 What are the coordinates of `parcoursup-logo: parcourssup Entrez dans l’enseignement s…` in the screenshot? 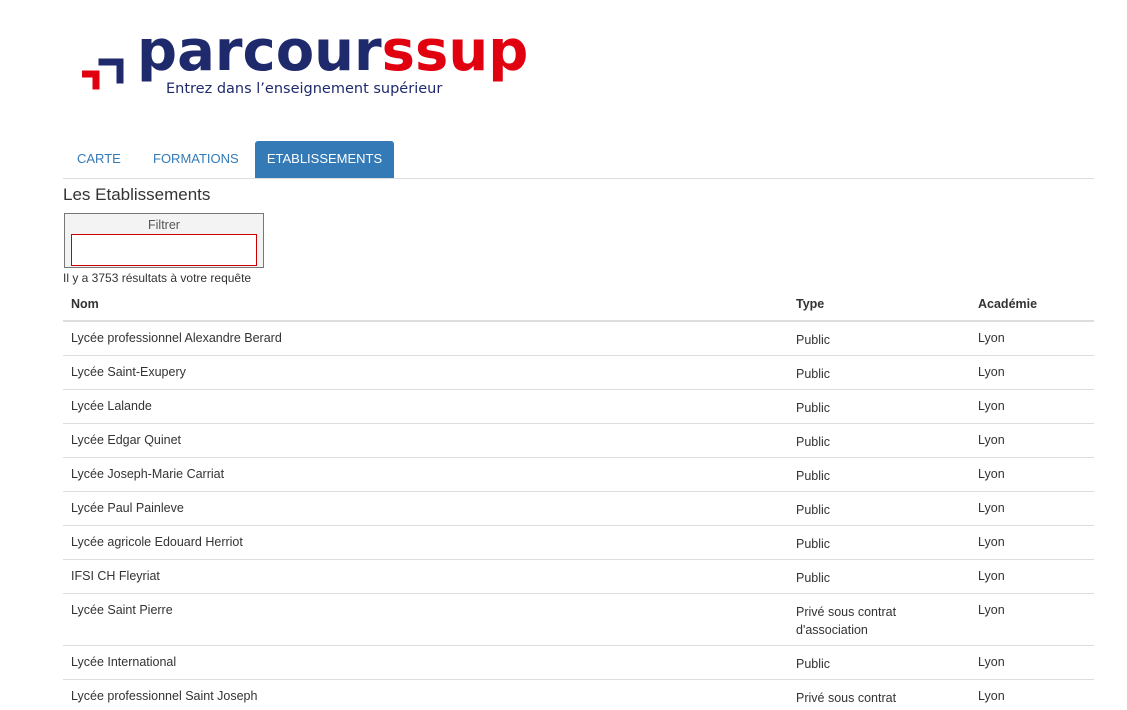 It's located at (305, 62).